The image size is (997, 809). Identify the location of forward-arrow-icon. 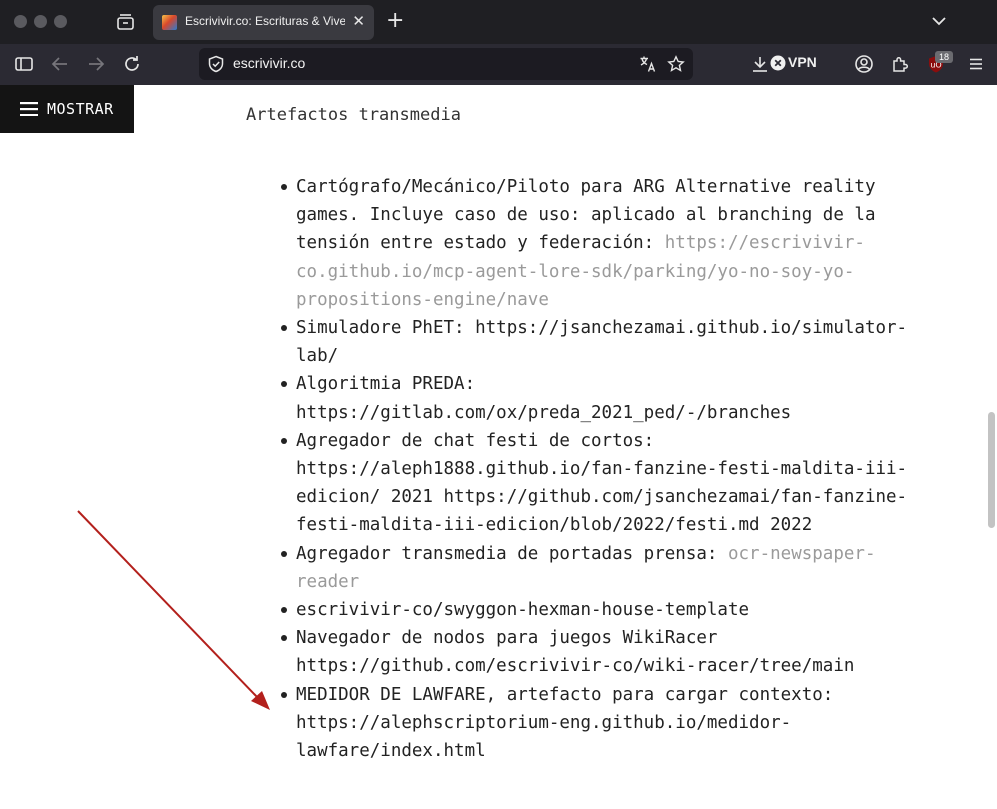
(96, 64).